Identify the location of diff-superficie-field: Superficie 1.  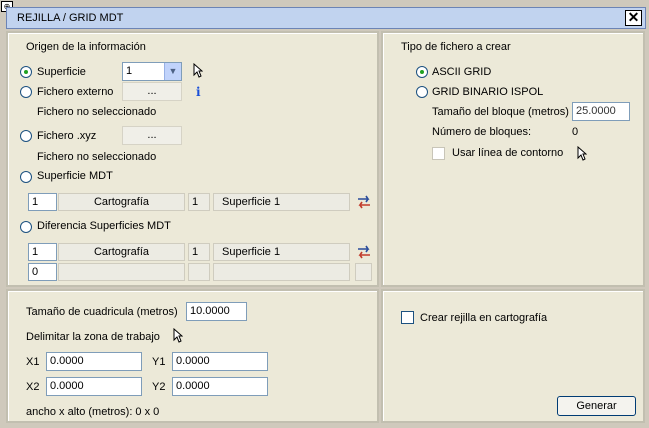
(281, 252).